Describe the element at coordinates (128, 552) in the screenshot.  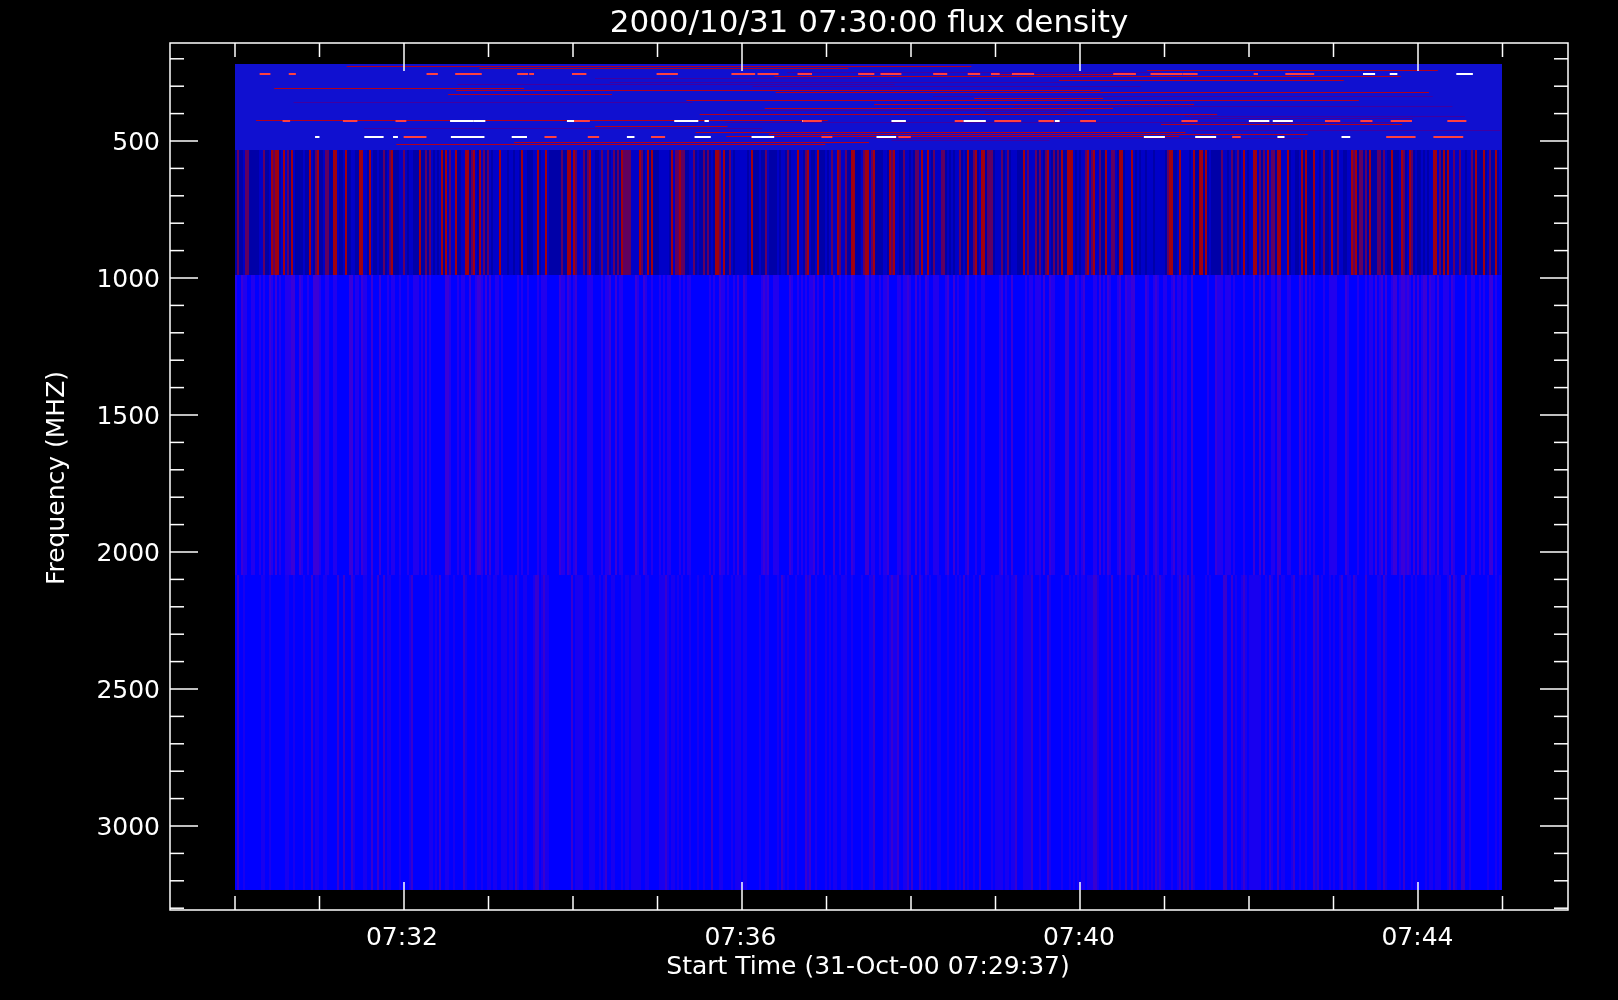
I see `y-tick-label: 2000` at that location.